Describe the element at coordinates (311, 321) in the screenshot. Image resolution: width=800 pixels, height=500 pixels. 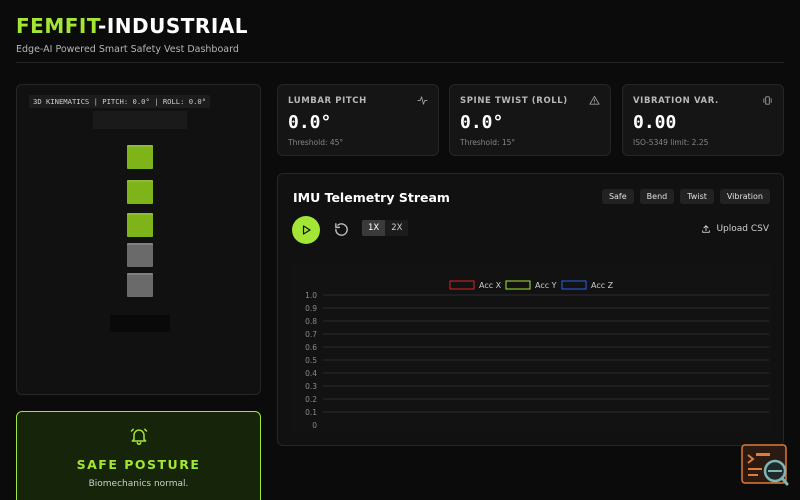
I see `y-tick-label: 0.8` at that location.